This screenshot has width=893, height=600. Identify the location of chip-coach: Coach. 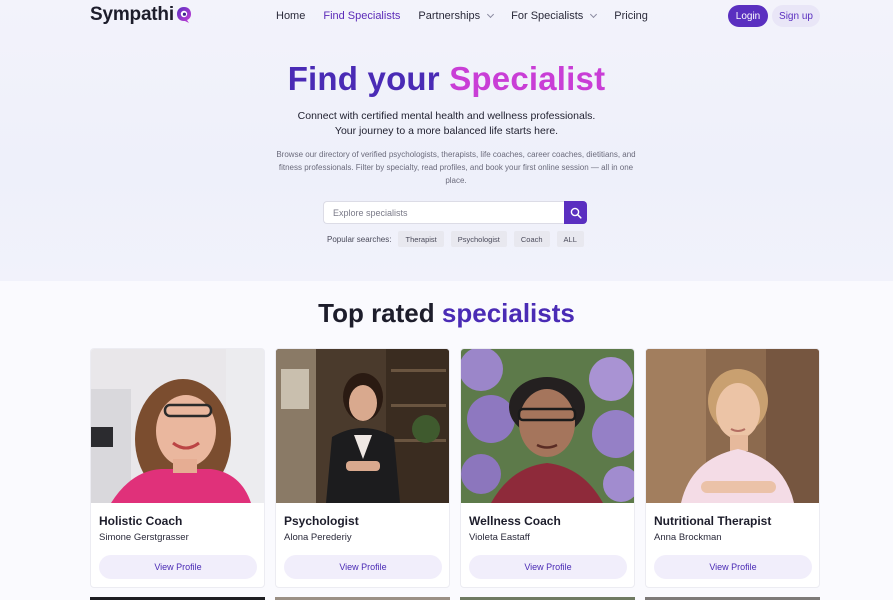
(531, 239).